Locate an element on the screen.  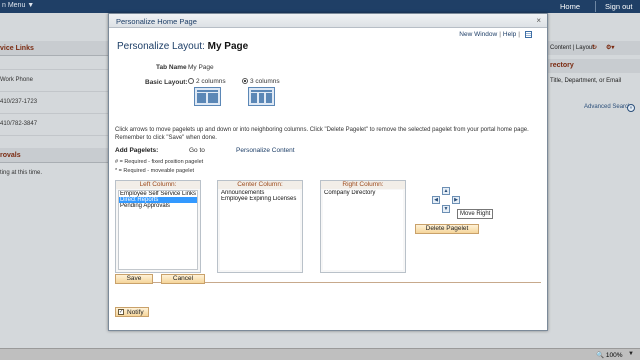
work-phone-label: Work Phone is located at coordinates (54, 81).